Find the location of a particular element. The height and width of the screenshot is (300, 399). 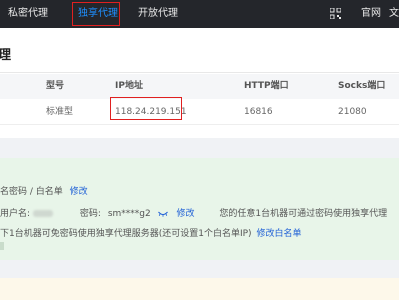

credentials-line: 用户名: 密码: sm****g2 修改 您的任意1台机器可通过密码使用独享代理 is located at coordinates (193, 212).